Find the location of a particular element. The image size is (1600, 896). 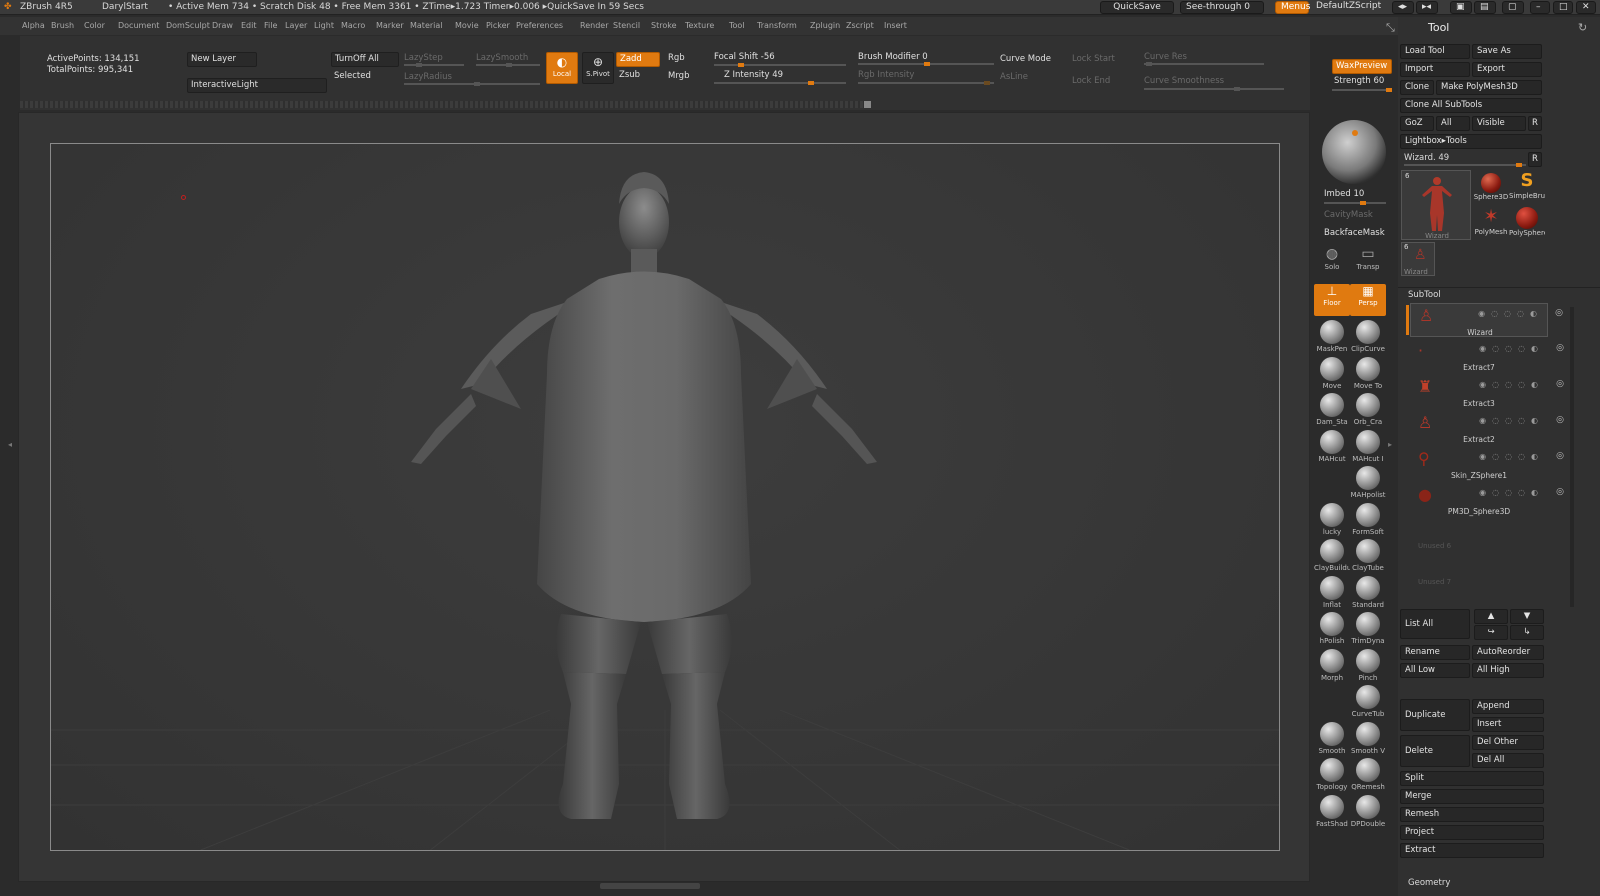

brush-pinch: Pinch is located at coordinates (1368, 665).